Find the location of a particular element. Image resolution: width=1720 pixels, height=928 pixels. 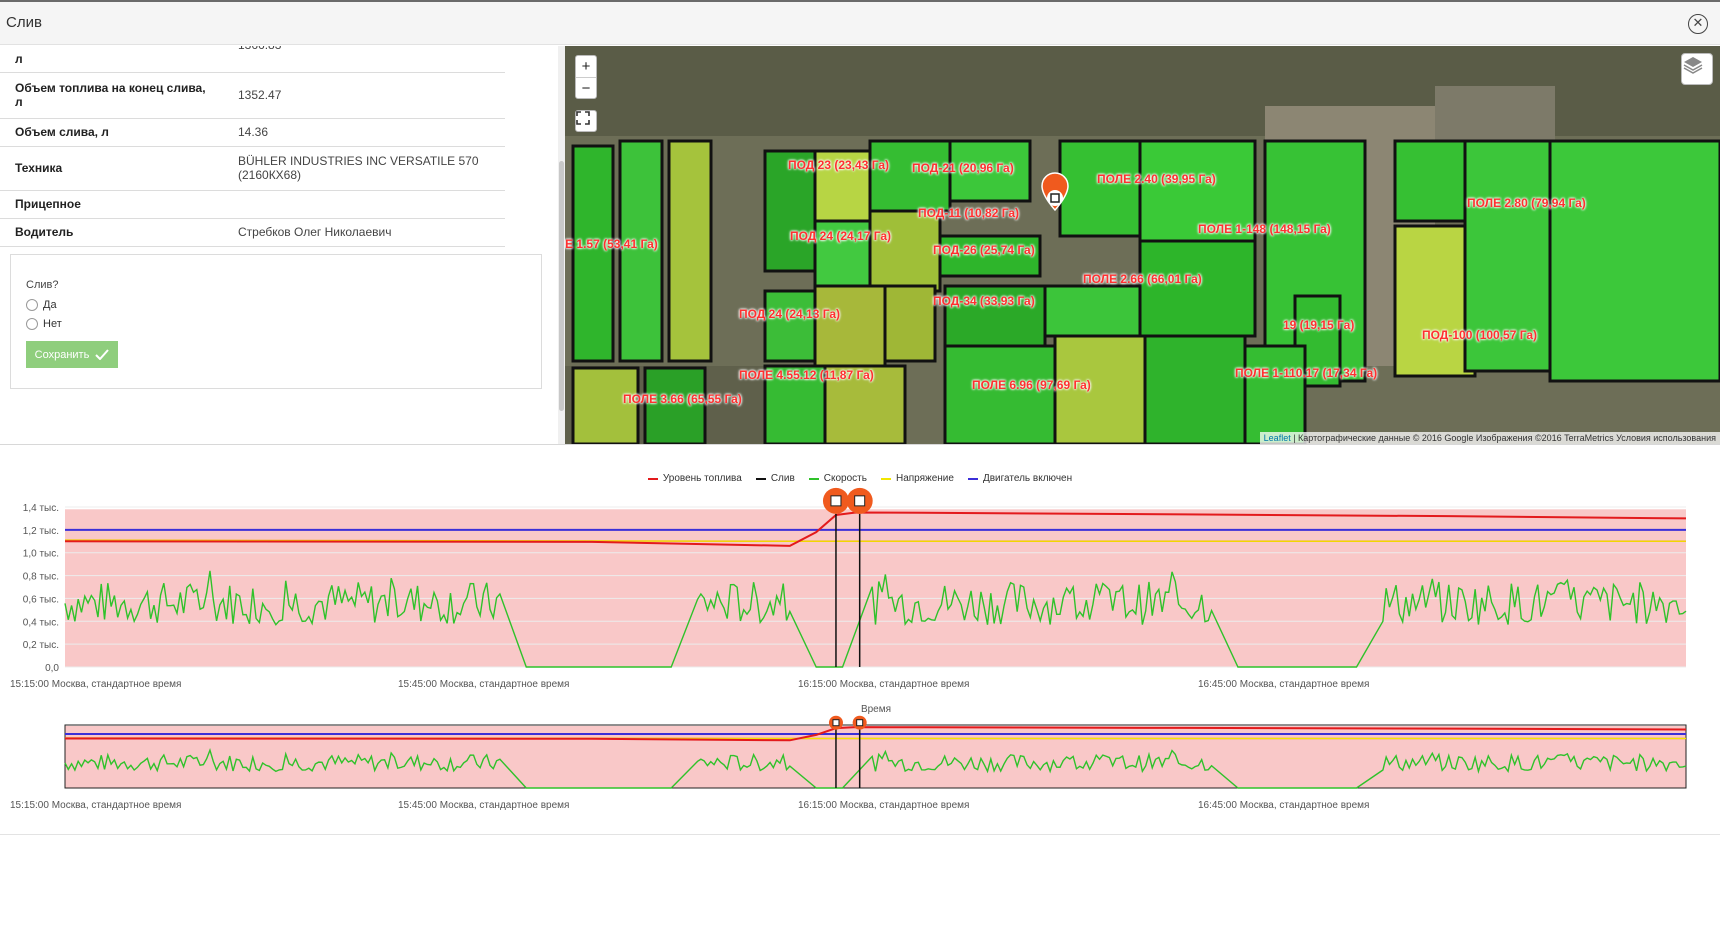

field-label: ПОД-21 (20,96 Га) is located at coordinates (963, 168).